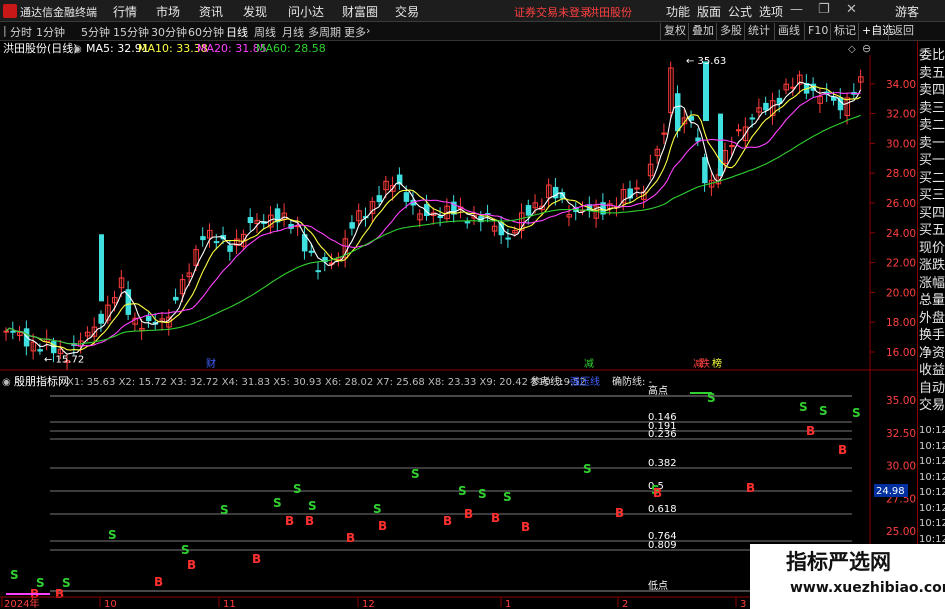 The image size is (945, 609). I want to click on menu-item-news: 资讯, so click(211, 11).